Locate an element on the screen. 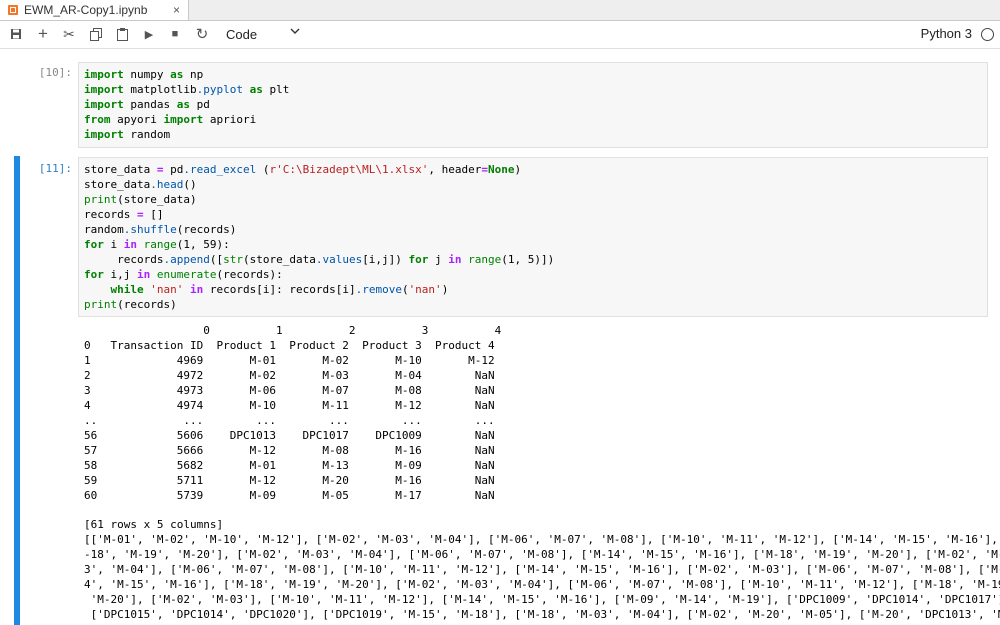  run-icon: ▶ is located at coordinates (149, 34).